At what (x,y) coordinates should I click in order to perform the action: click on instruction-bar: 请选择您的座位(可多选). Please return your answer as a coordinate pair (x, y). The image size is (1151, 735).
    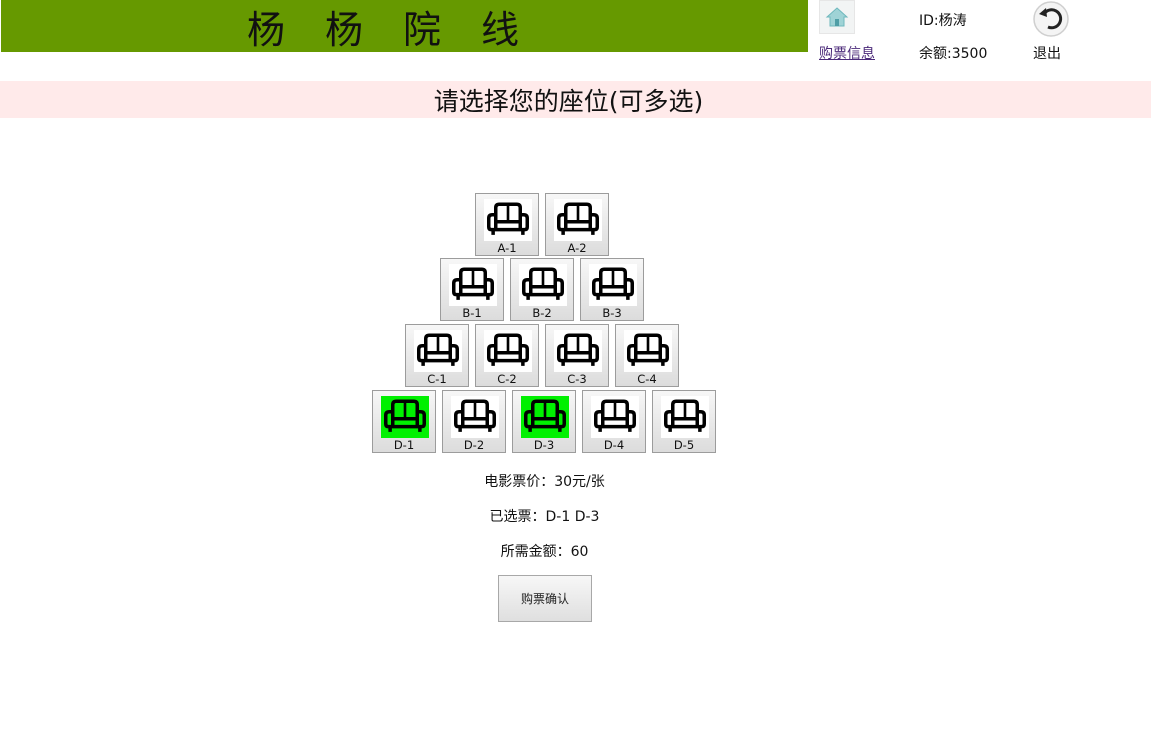
    Looking at the image, I should click on (575, 99).